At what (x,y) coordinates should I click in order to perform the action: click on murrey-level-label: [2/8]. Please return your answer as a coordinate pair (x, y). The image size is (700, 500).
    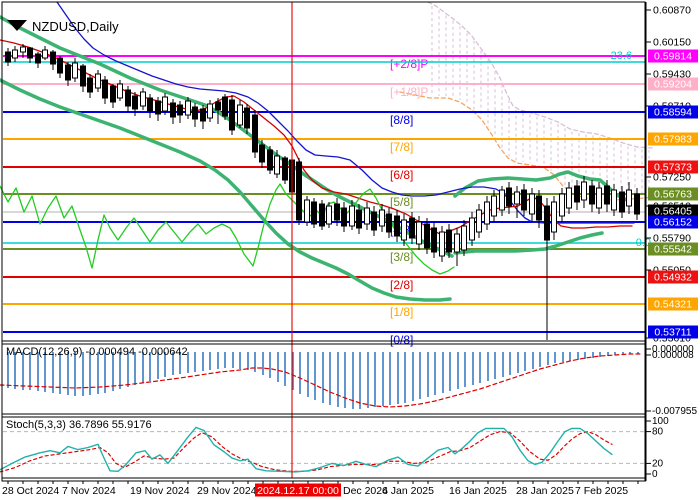
    Looking at the image, I should click on (401, 285).